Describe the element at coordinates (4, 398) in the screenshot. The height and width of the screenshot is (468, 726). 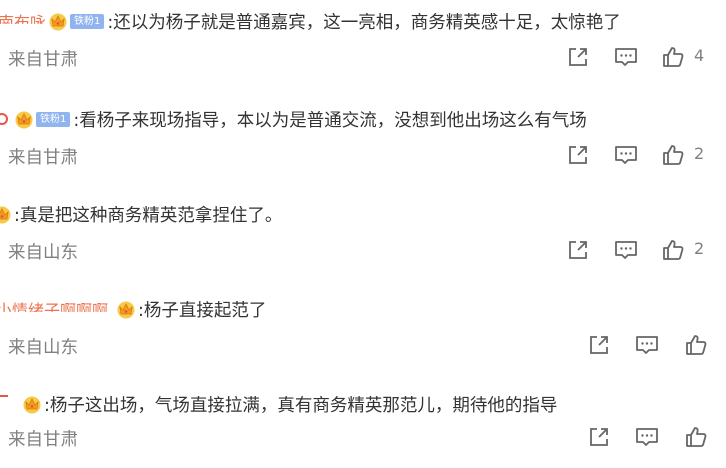
I see `avatar-mark-icon` at that location.